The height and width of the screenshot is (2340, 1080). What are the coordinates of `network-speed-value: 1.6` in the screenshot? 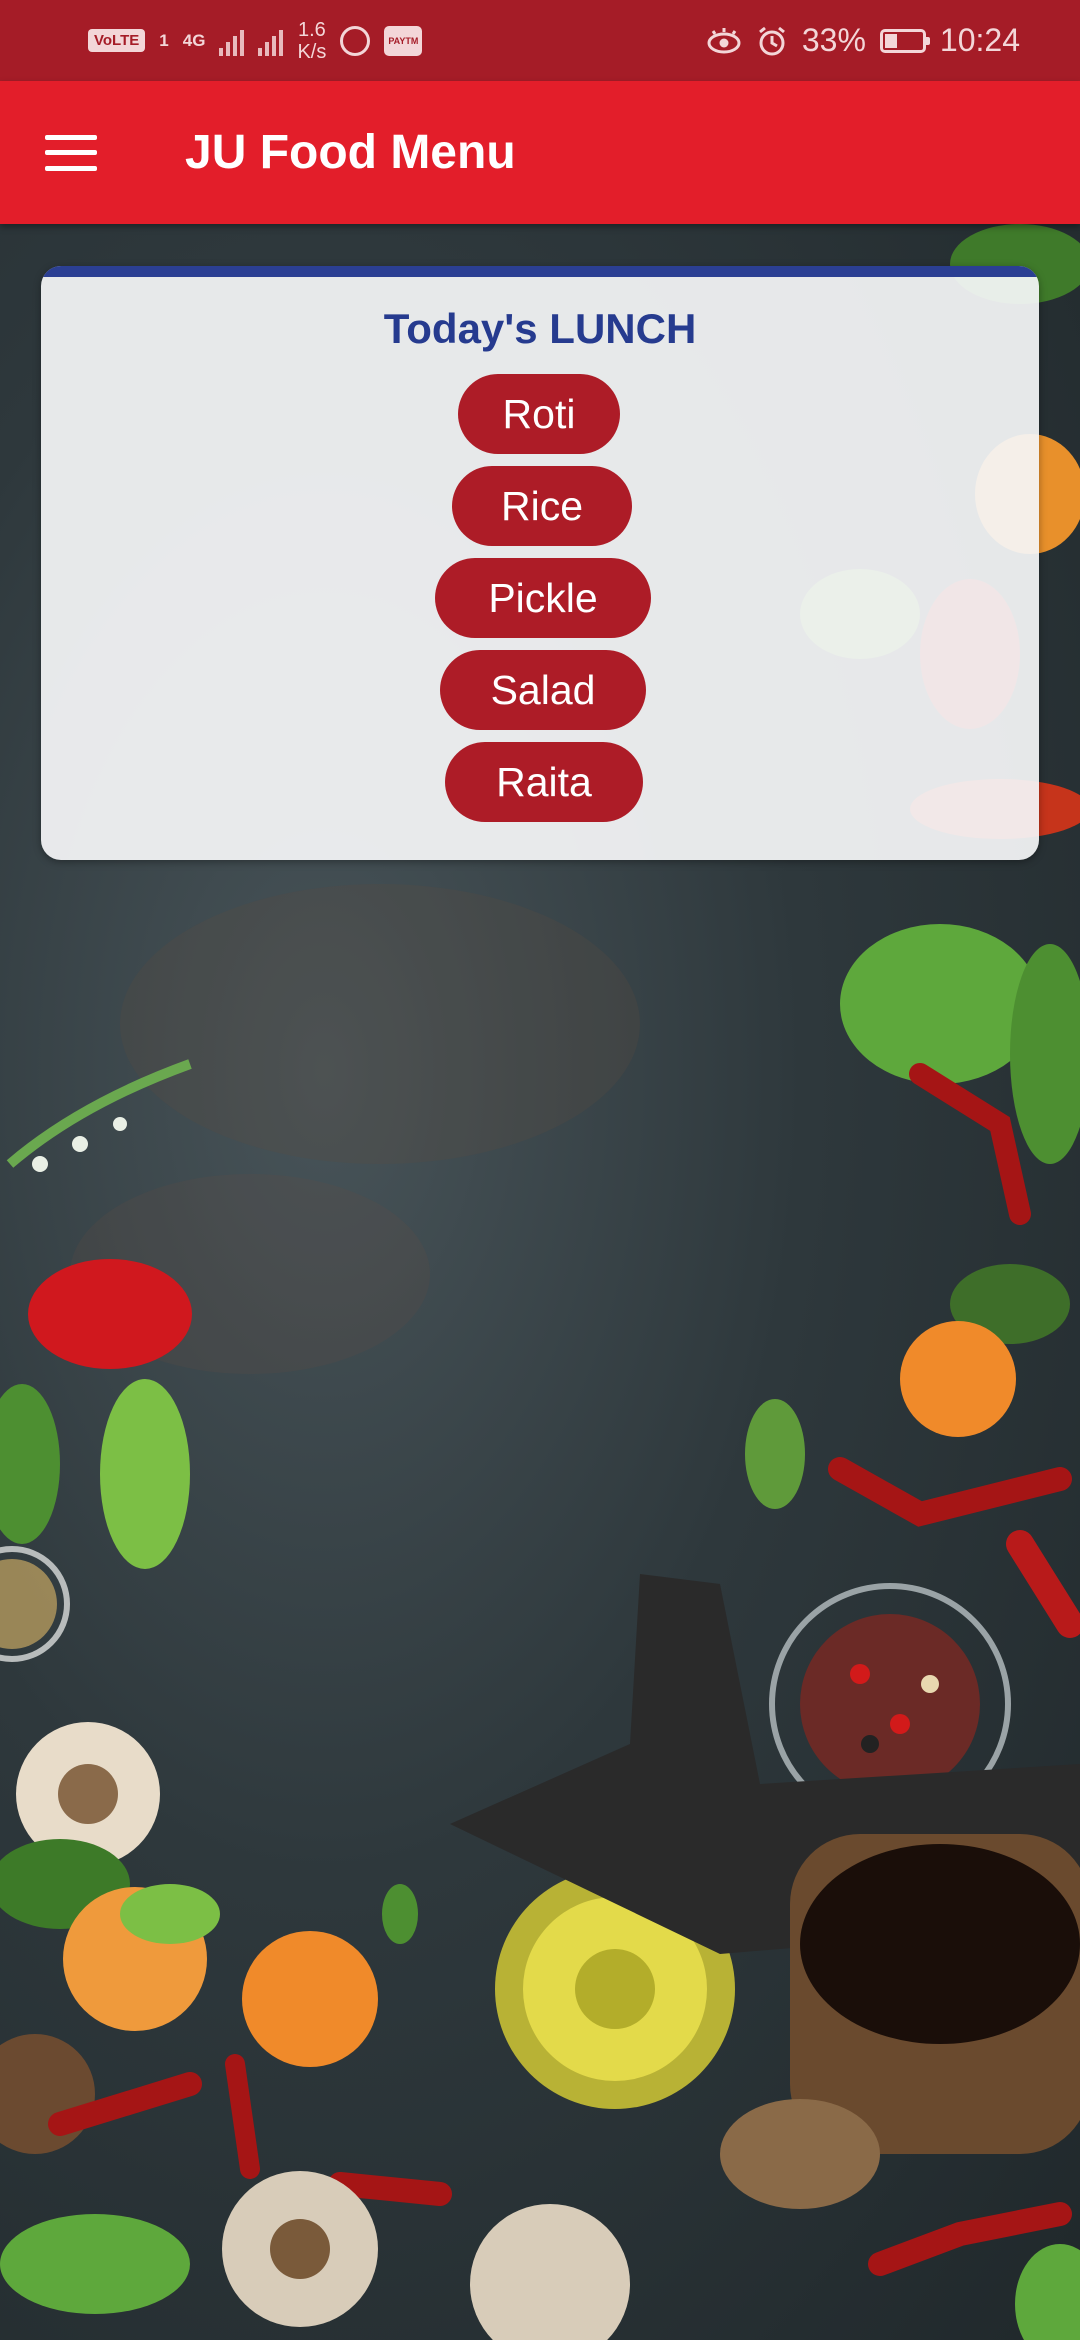 It's located at (311, 29).